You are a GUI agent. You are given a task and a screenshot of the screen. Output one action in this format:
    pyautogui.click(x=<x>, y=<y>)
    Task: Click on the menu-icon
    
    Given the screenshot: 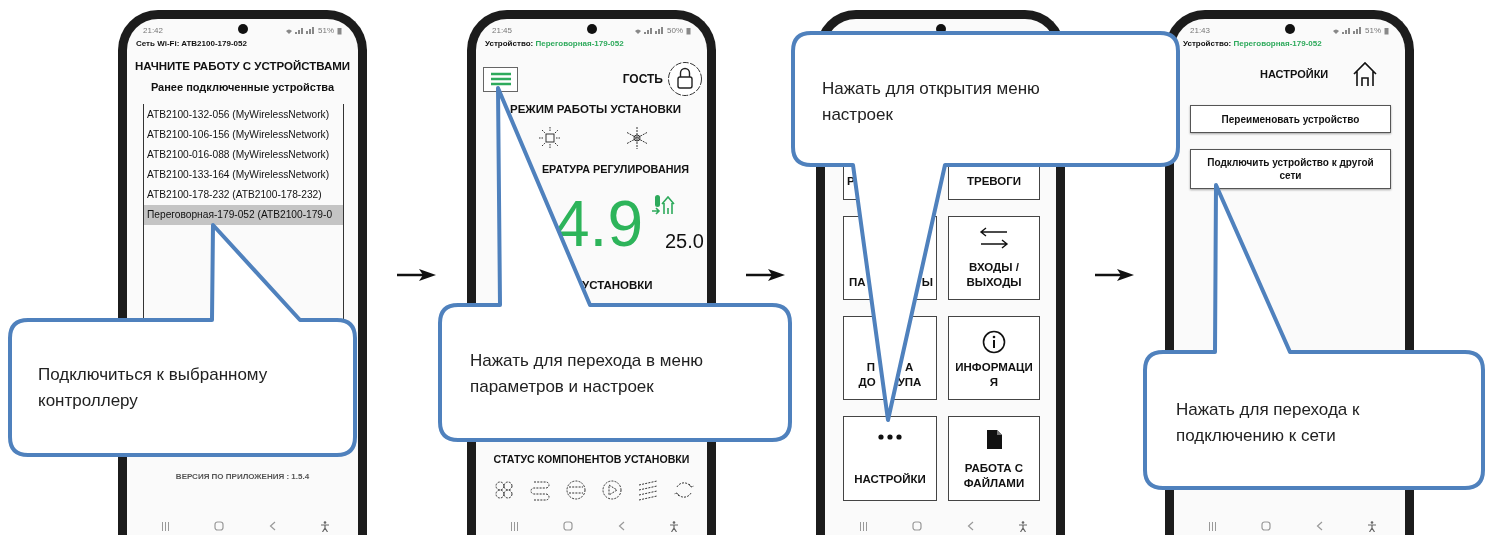 What is the action you would take?
    pyautogui.click(x=500, y=79)
    